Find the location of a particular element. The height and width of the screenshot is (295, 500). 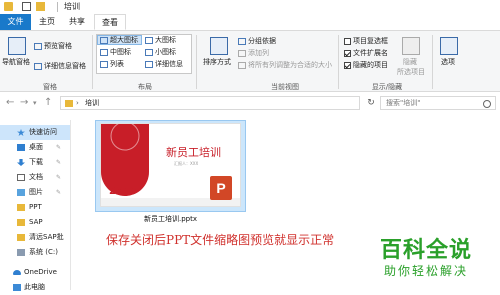

refresh-icon: ↻ is located at coordinates (371, 103).